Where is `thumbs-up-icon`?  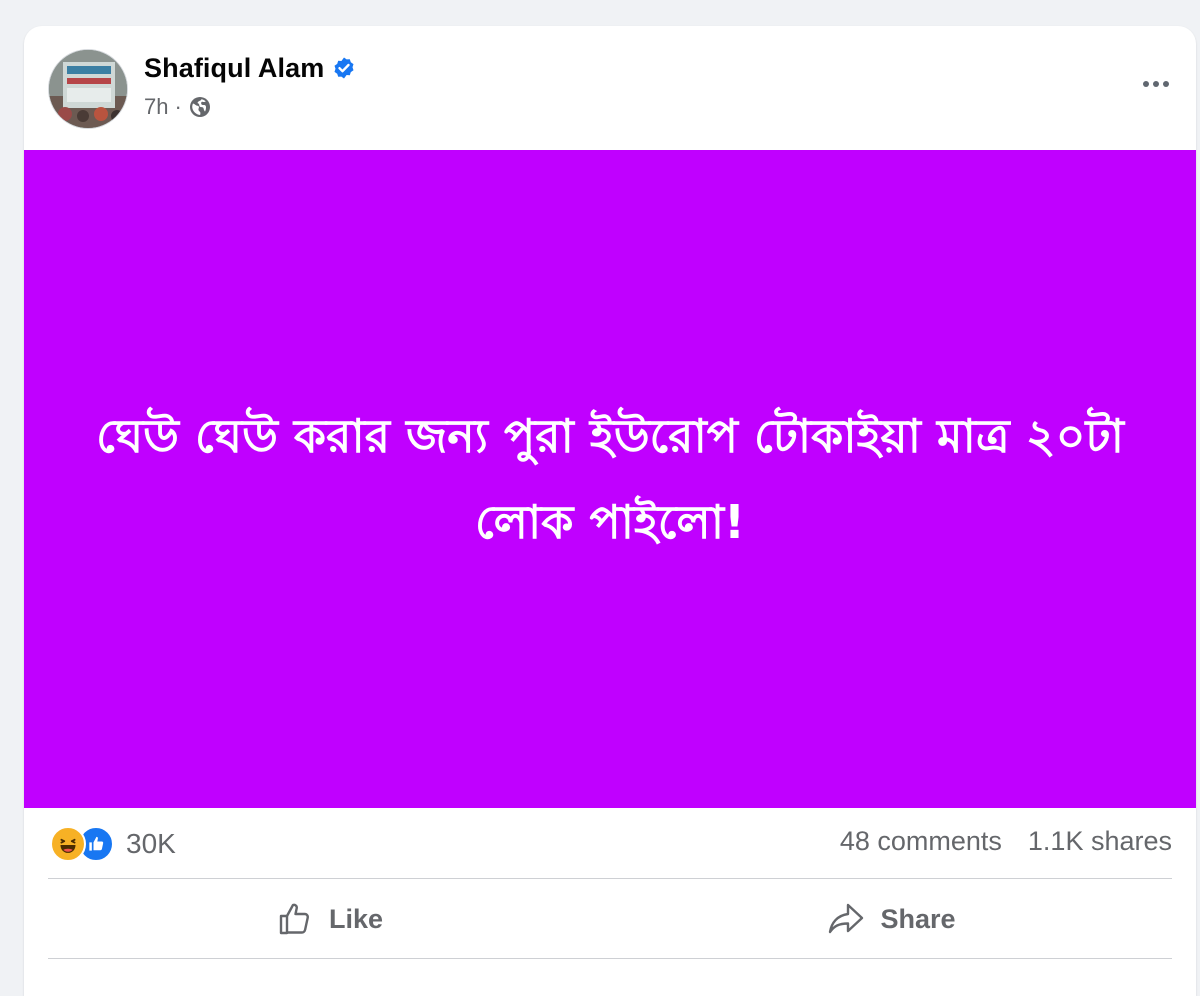 thumbs-up-icon is located at coordinates (294, 919).